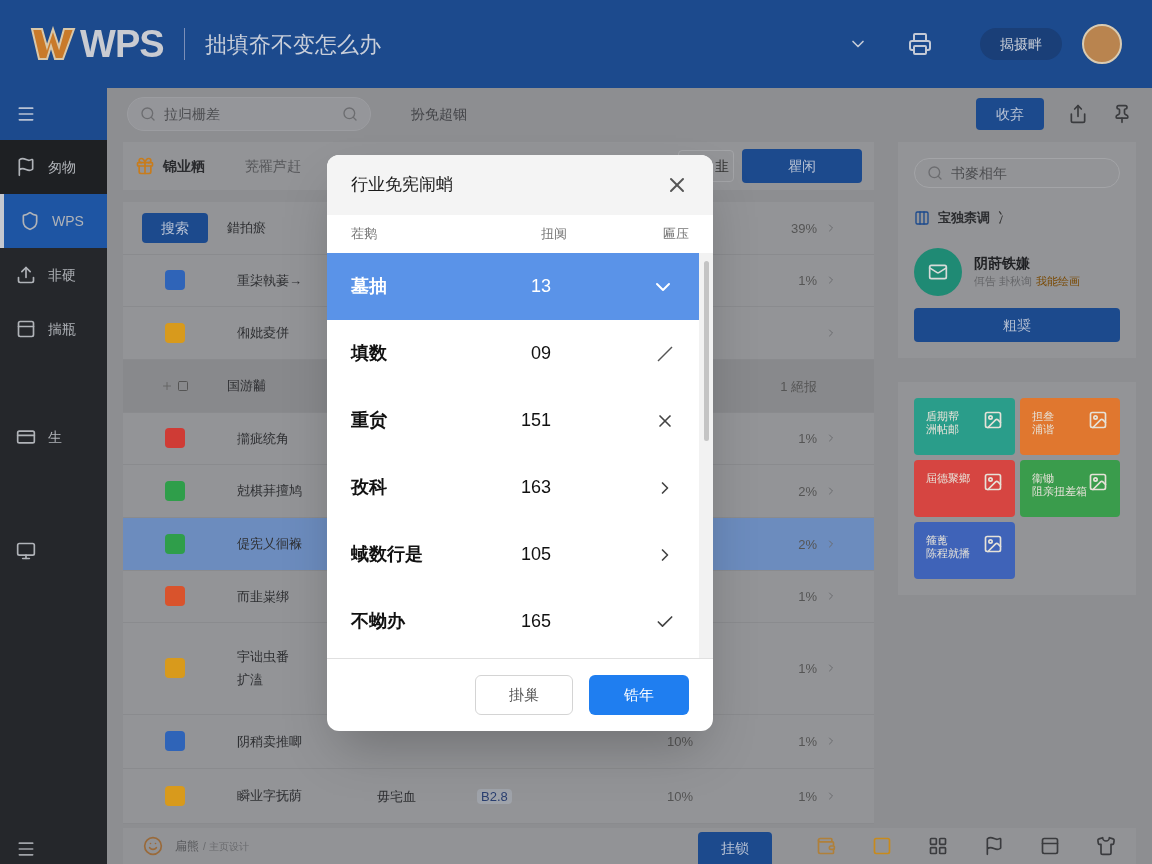 The width and height of the screenshot is (1152, 864). Describe the element at coordinates (369, 286) in the screenshot. I see `row-name: 墓抽` at that location.